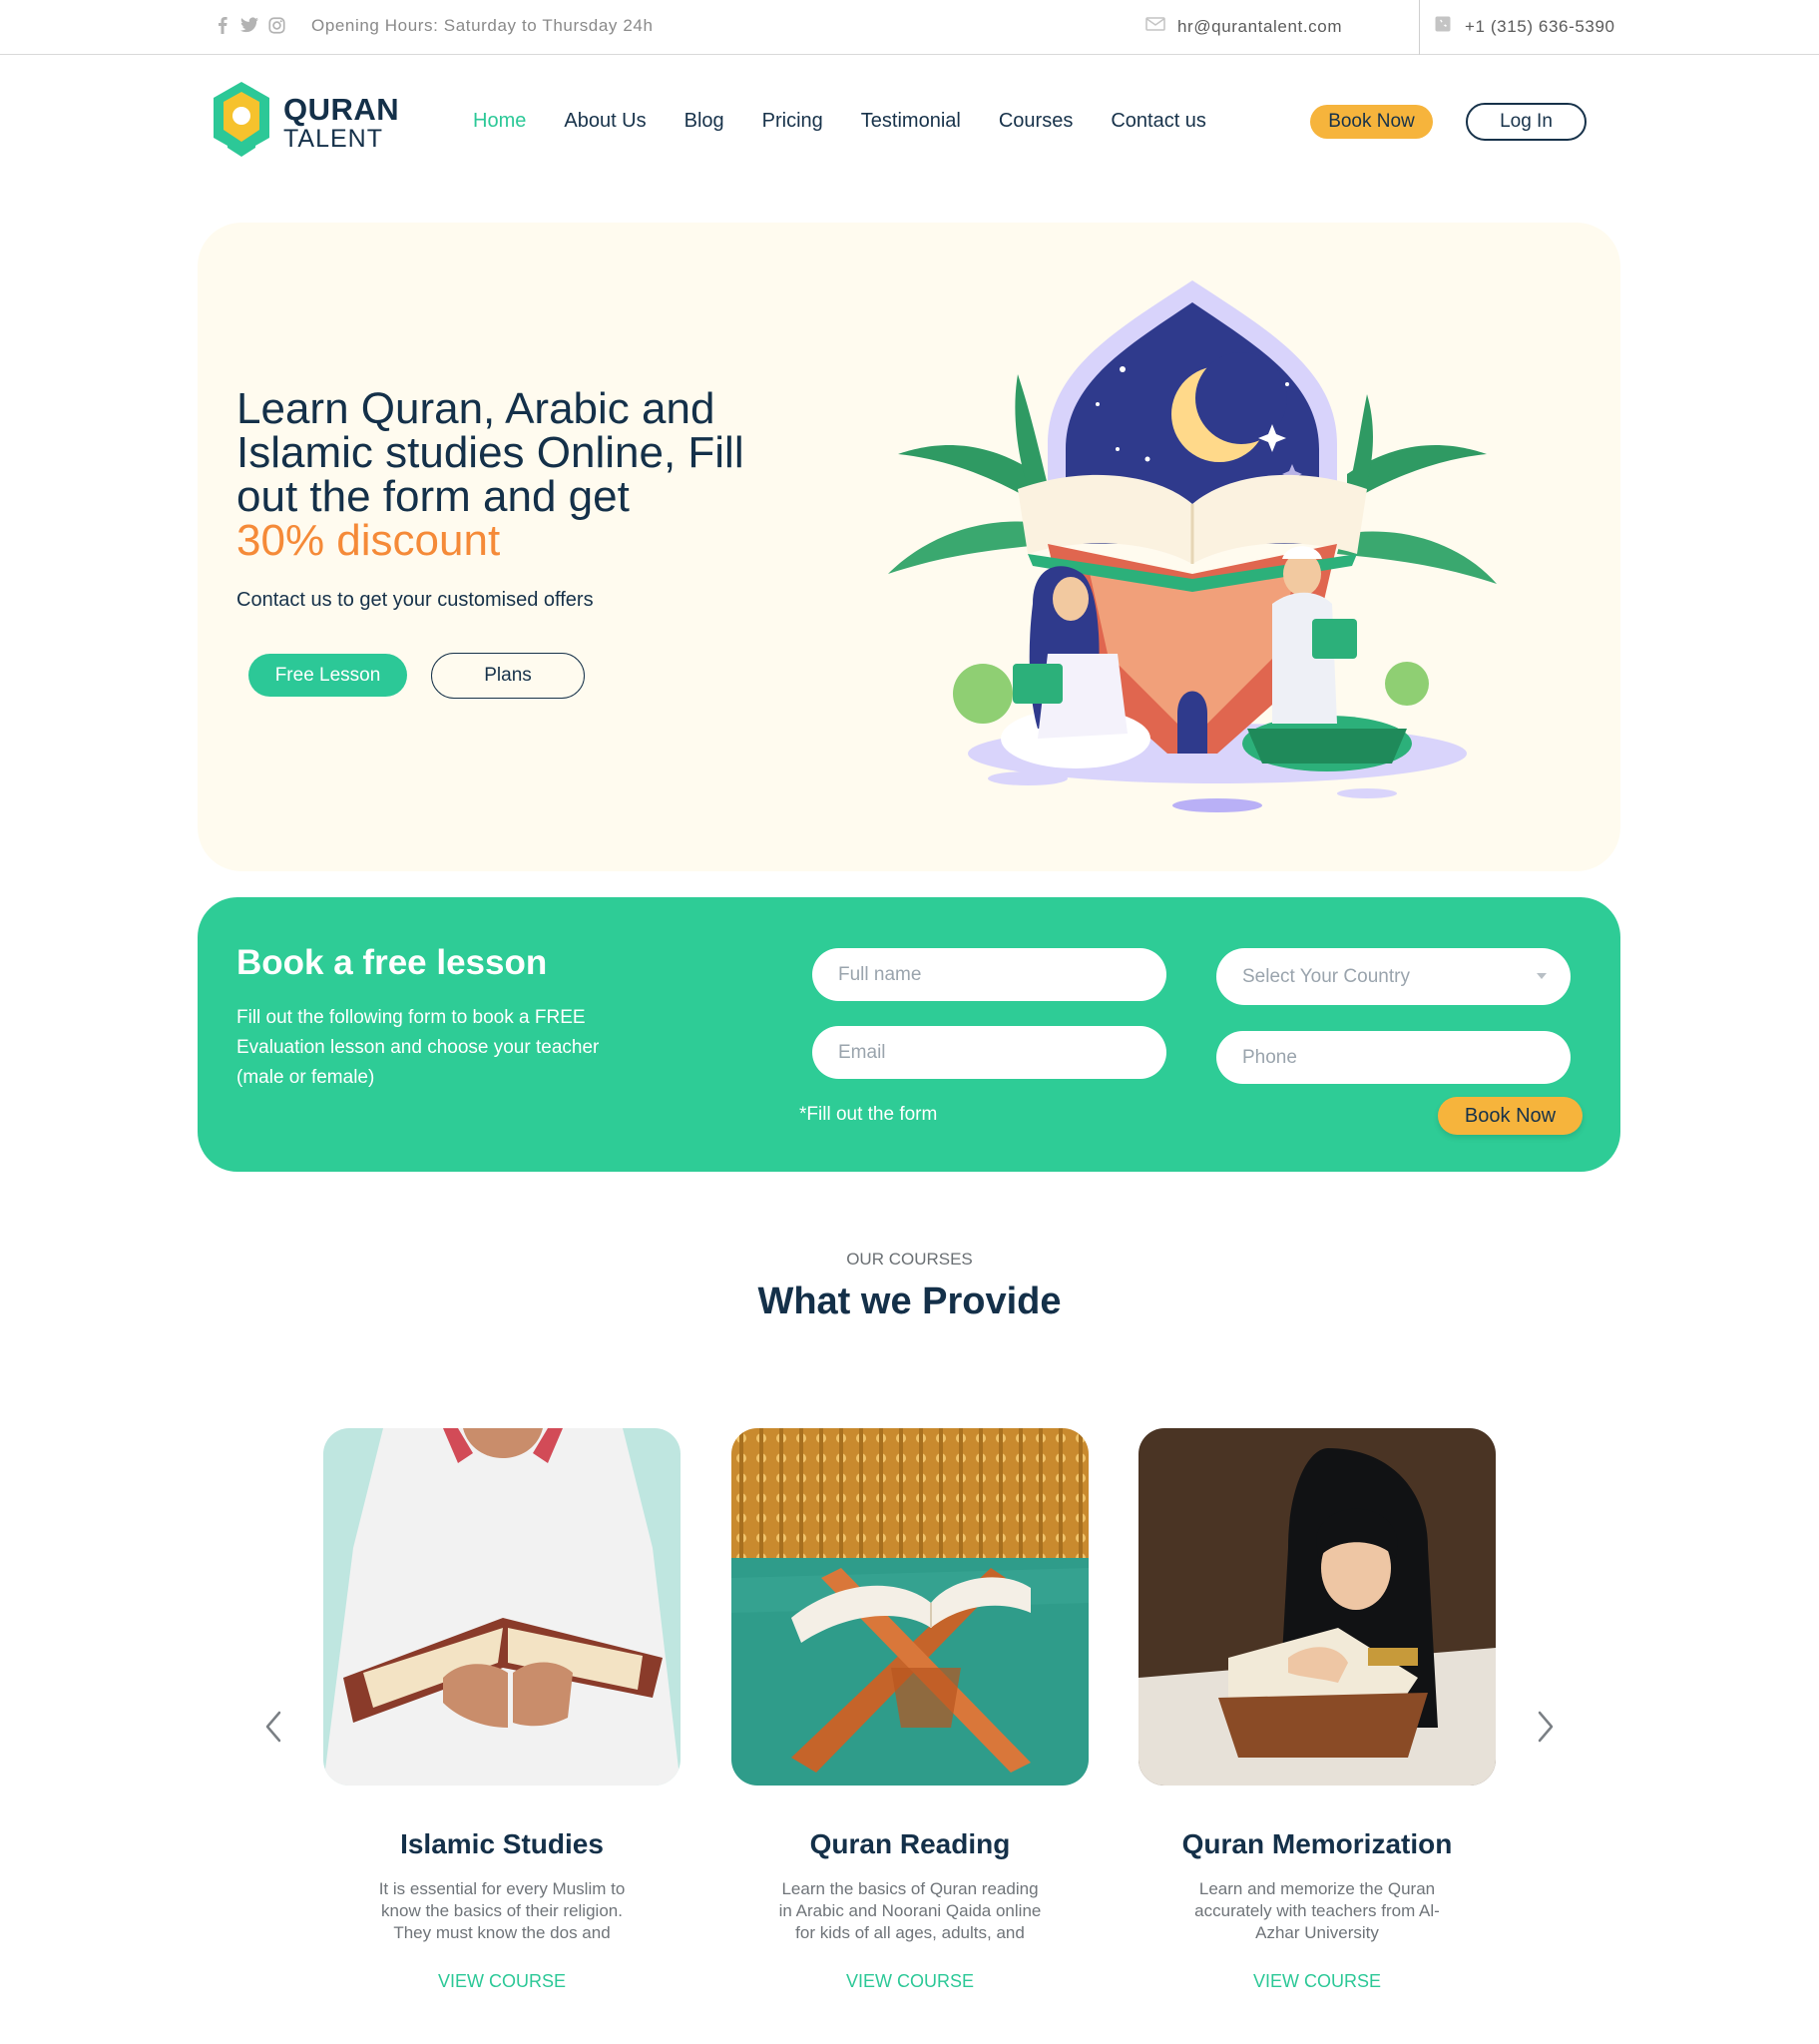 The image size is (1819, 2044). I want to click on hero-illustration, so click(1192, 551).